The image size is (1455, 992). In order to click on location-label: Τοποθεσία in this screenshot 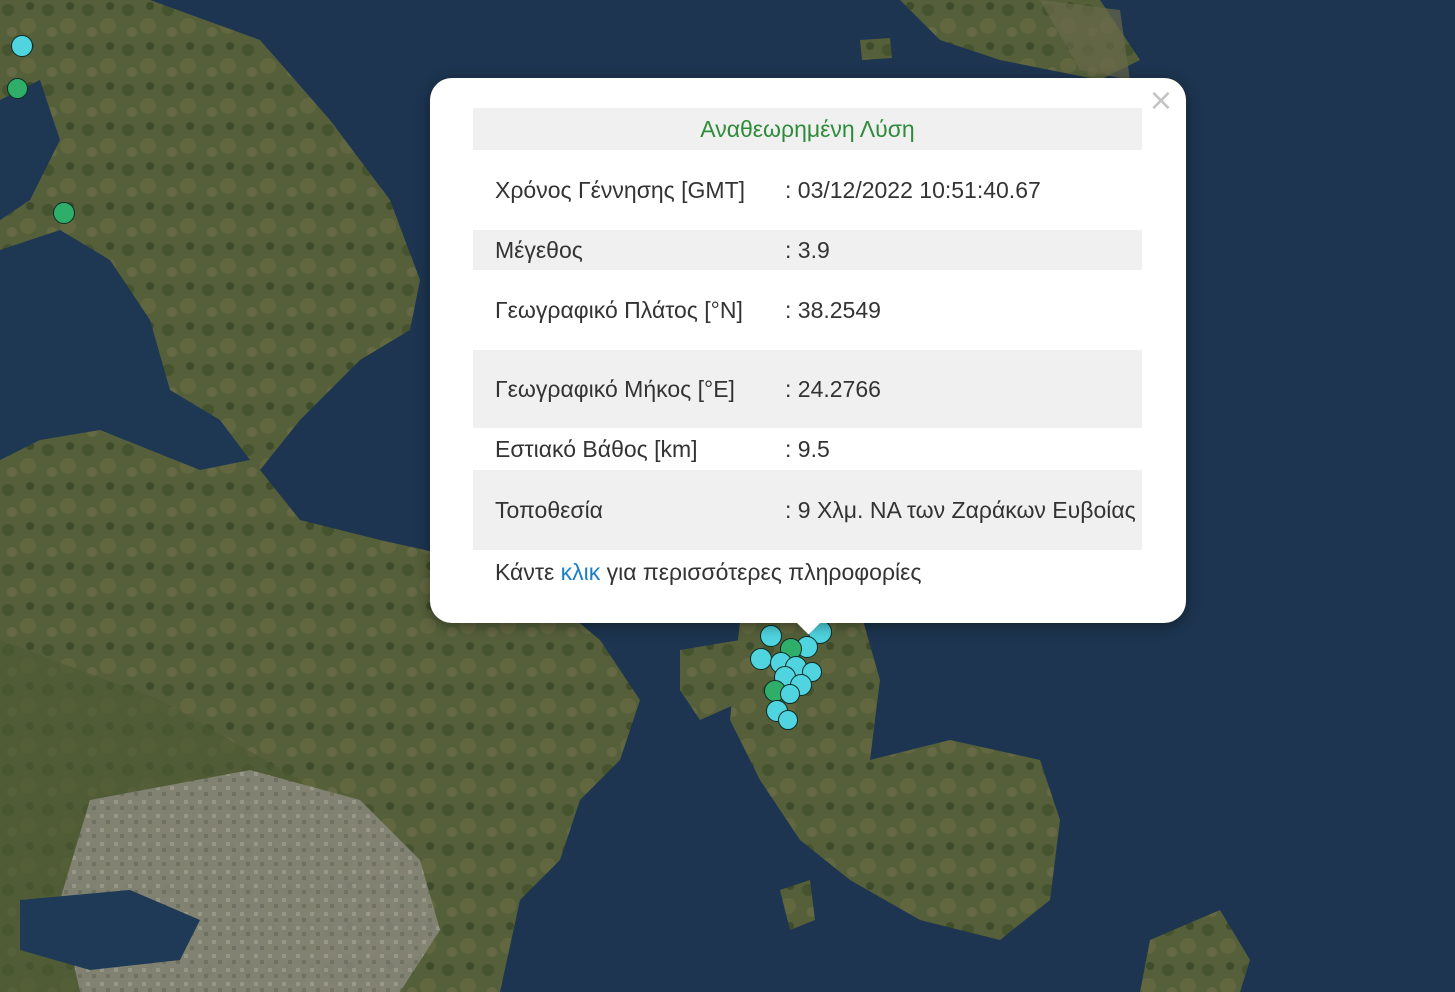, I will do `click(618, 510)`.